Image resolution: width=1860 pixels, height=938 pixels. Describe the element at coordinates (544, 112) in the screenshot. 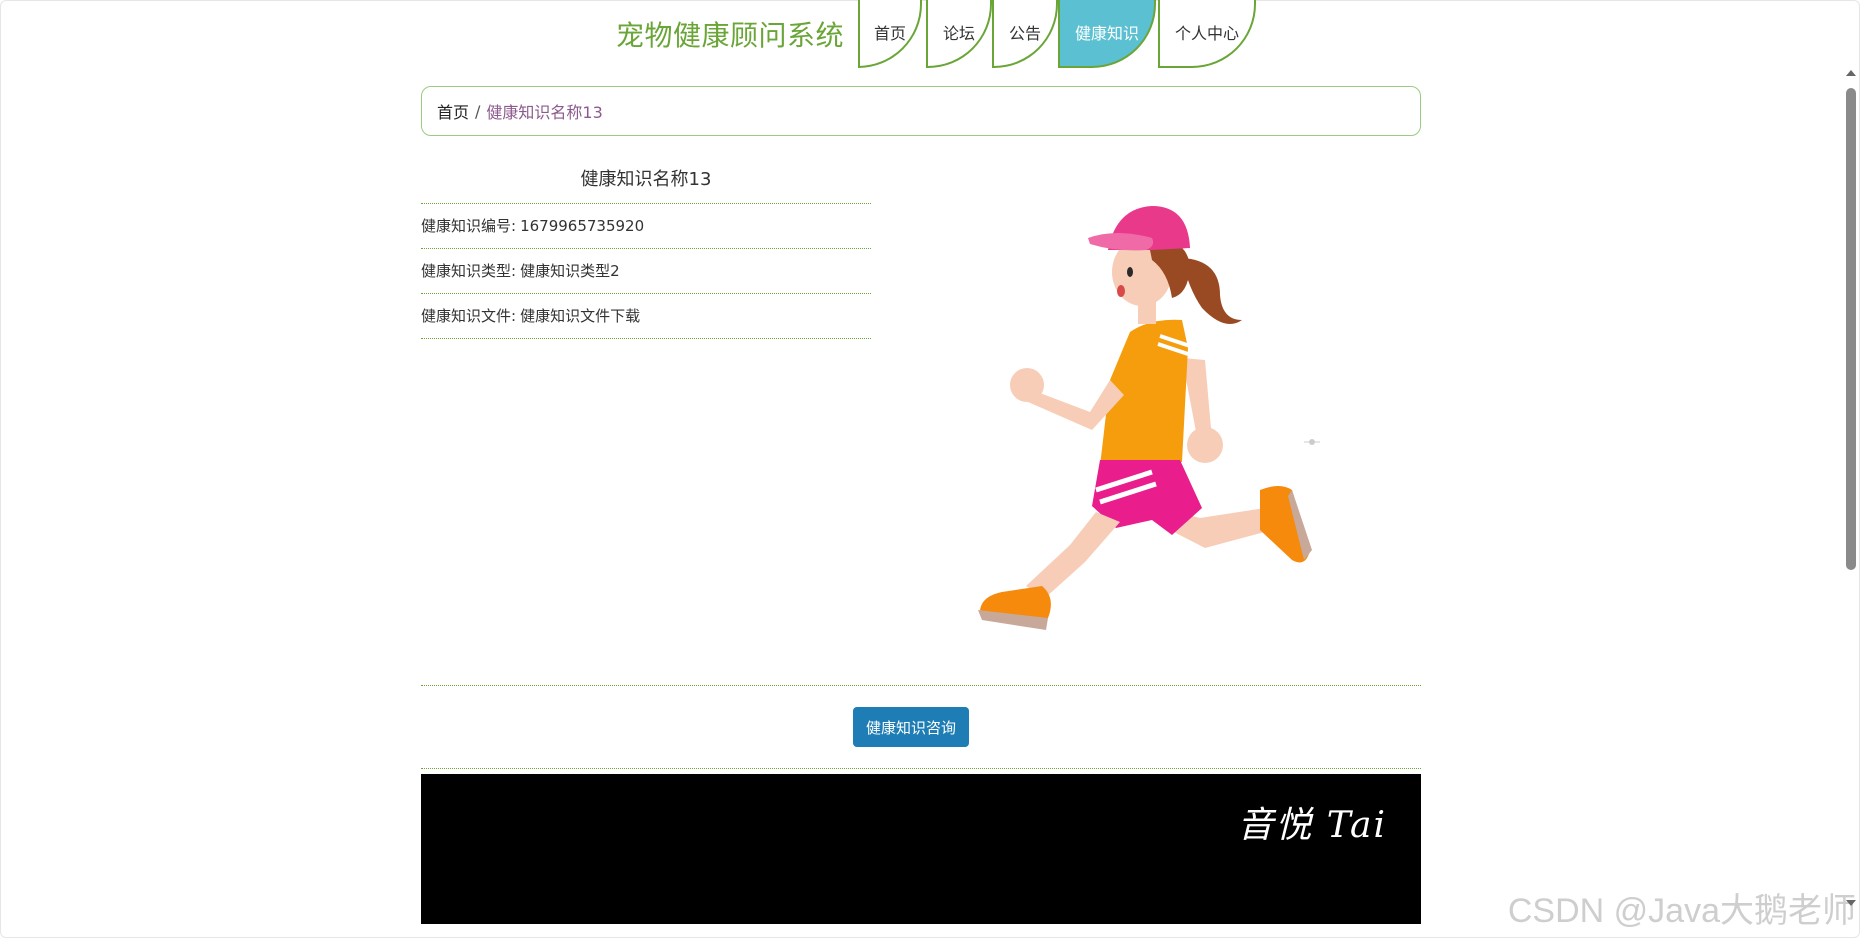

I see `breadcrumb-current: 健康知识名称13` at that location.